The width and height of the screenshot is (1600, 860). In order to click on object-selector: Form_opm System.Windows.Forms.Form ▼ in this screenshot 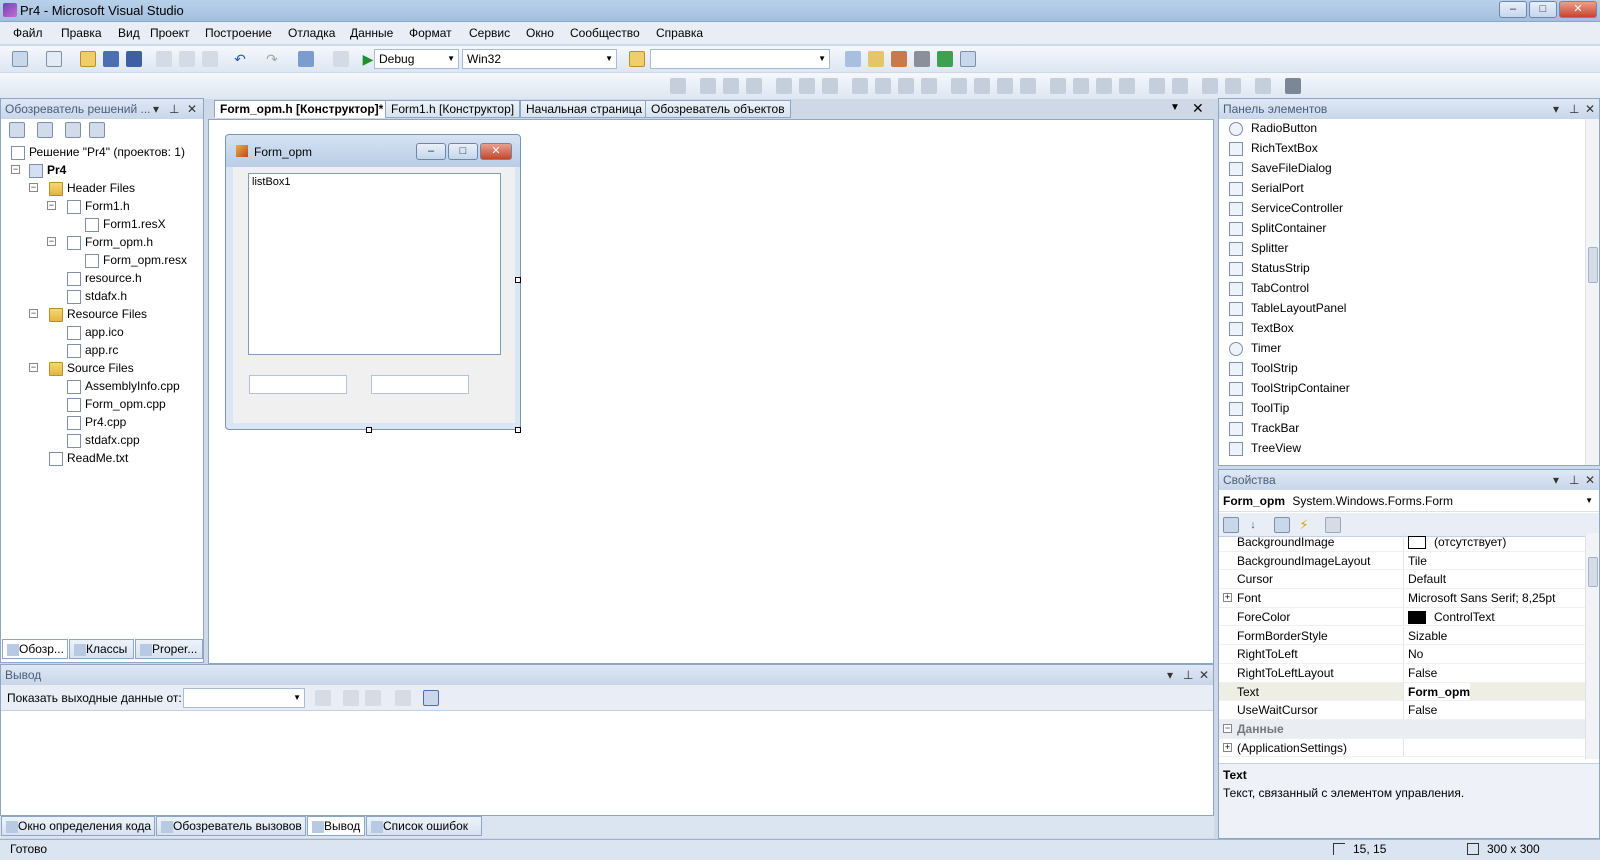, I will do `click(1409, 501)`.